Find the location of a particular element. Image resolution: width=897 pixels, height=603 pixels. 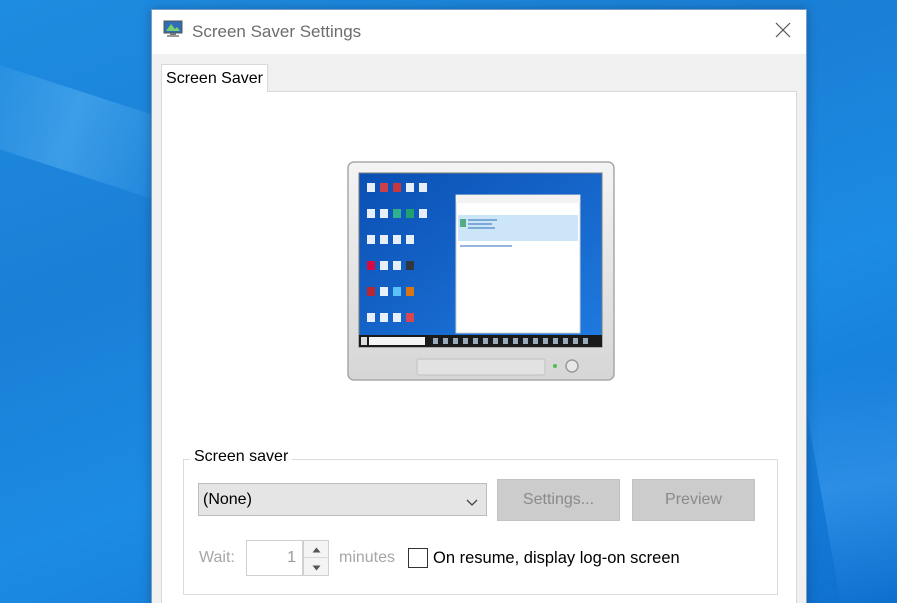

spin-down-button is located at coordinates (316, 566).